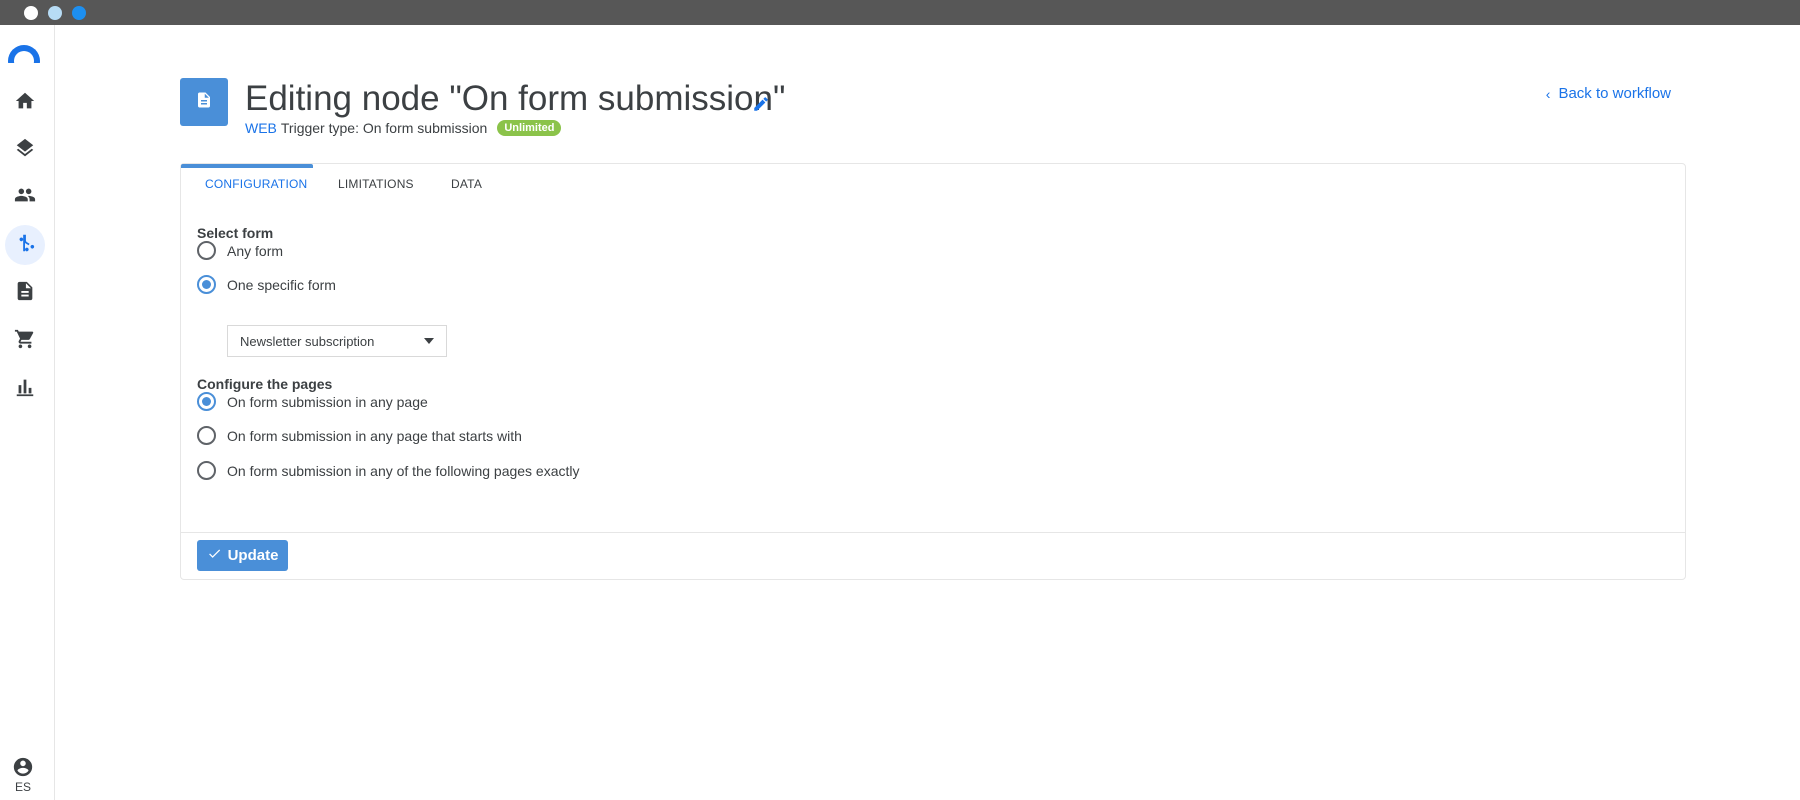  I want to click on close-window-button, so click(31, 13).